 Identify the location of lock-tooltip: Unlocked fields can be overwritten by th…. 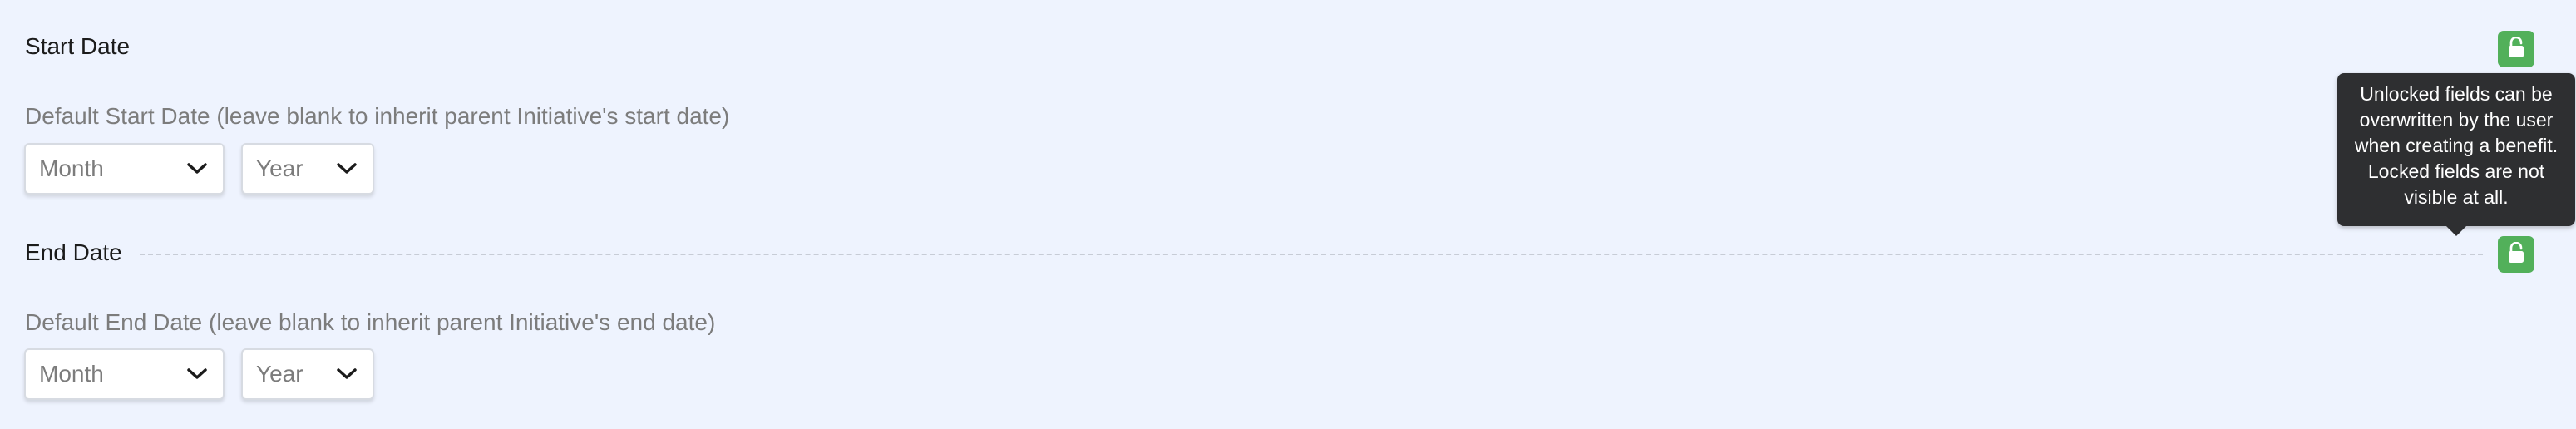
(2456, 154).